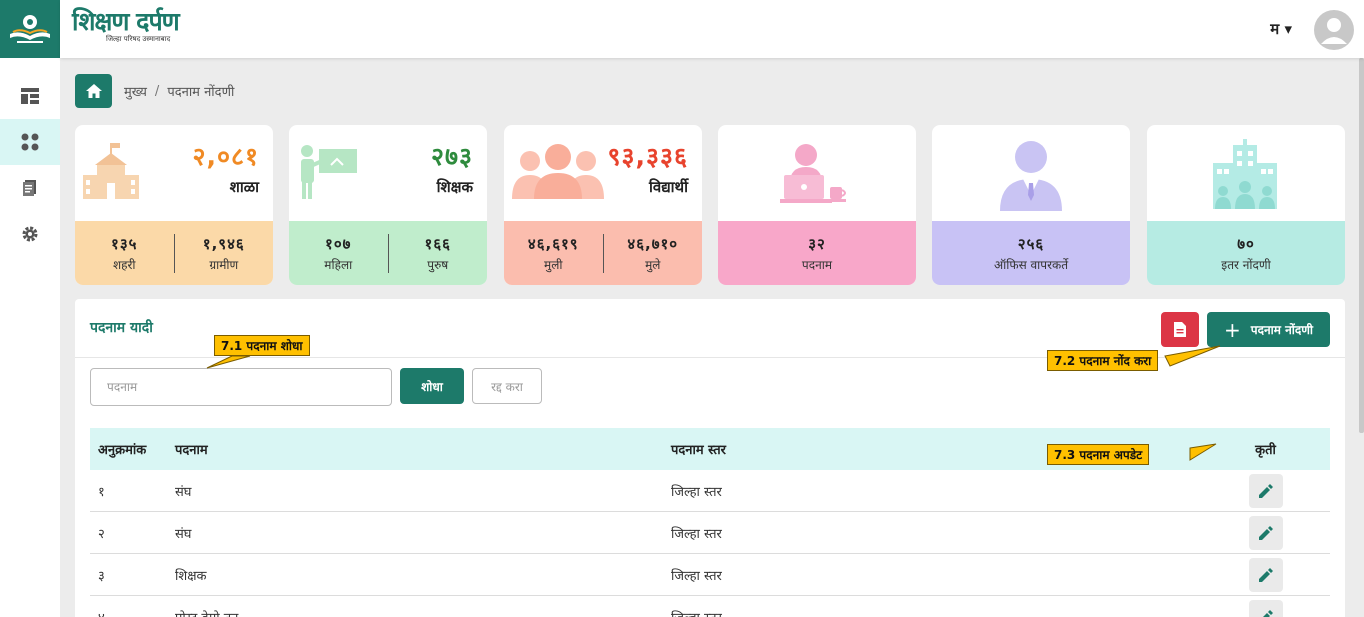 The width and height of the screenshot is (1364, 617). Describe the element at coordinates (1098, 454) in the screenshot. I see `callout-update: 7.3 पदनाम अपडेट` at that location.